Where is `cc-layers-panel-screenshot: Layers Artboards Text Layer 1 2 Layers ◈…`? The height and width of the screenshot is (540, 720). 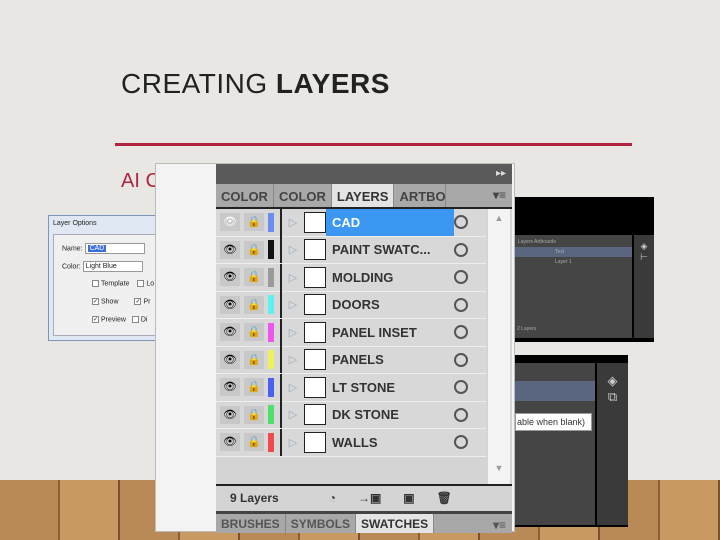
cc-layers-panel-screenshot: Layers Artboards Text Layer 1 2 Layers ◈… is located at coordinates (584, 269).